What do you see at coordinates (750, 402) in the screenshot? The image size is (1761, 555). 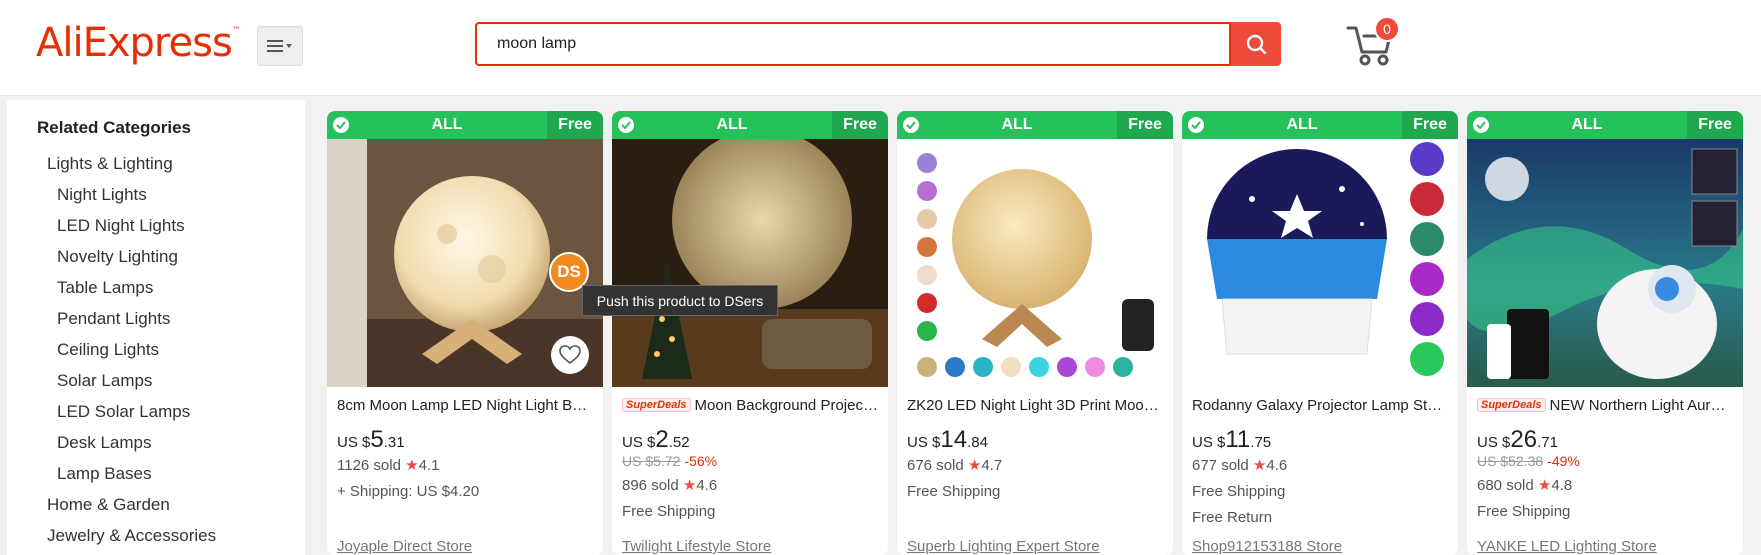 I see `product-title: SuperDealsMoon Background Projector Lamp` at bounding box center [750, 402].